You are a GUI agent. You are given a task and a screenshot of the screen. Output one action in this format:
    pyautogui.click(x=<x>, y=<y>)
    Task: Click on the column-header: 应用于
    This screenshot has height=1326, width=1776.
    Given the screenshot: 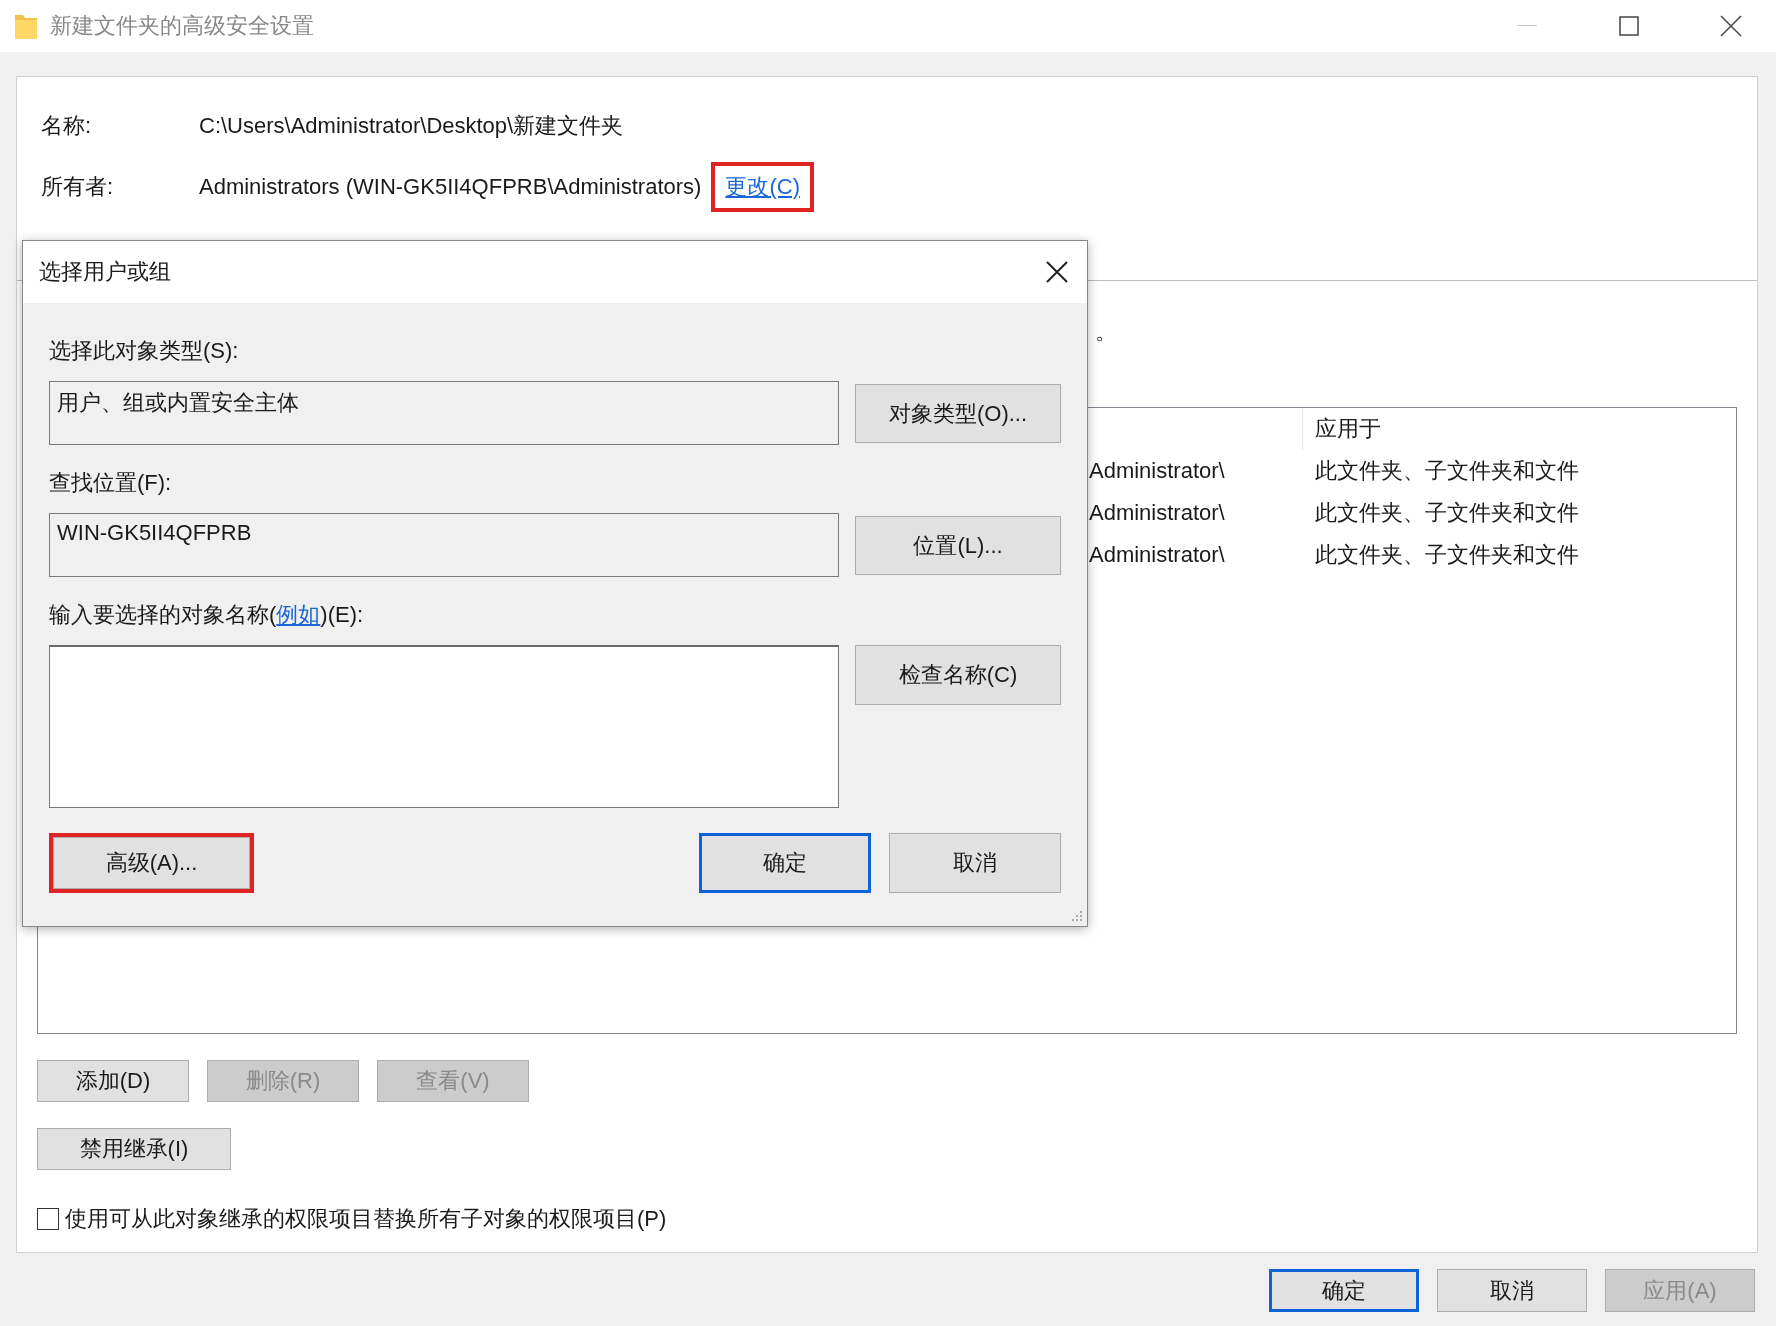 What is the action you would take?
    pyautogui.click(x=1519, y=429)
    